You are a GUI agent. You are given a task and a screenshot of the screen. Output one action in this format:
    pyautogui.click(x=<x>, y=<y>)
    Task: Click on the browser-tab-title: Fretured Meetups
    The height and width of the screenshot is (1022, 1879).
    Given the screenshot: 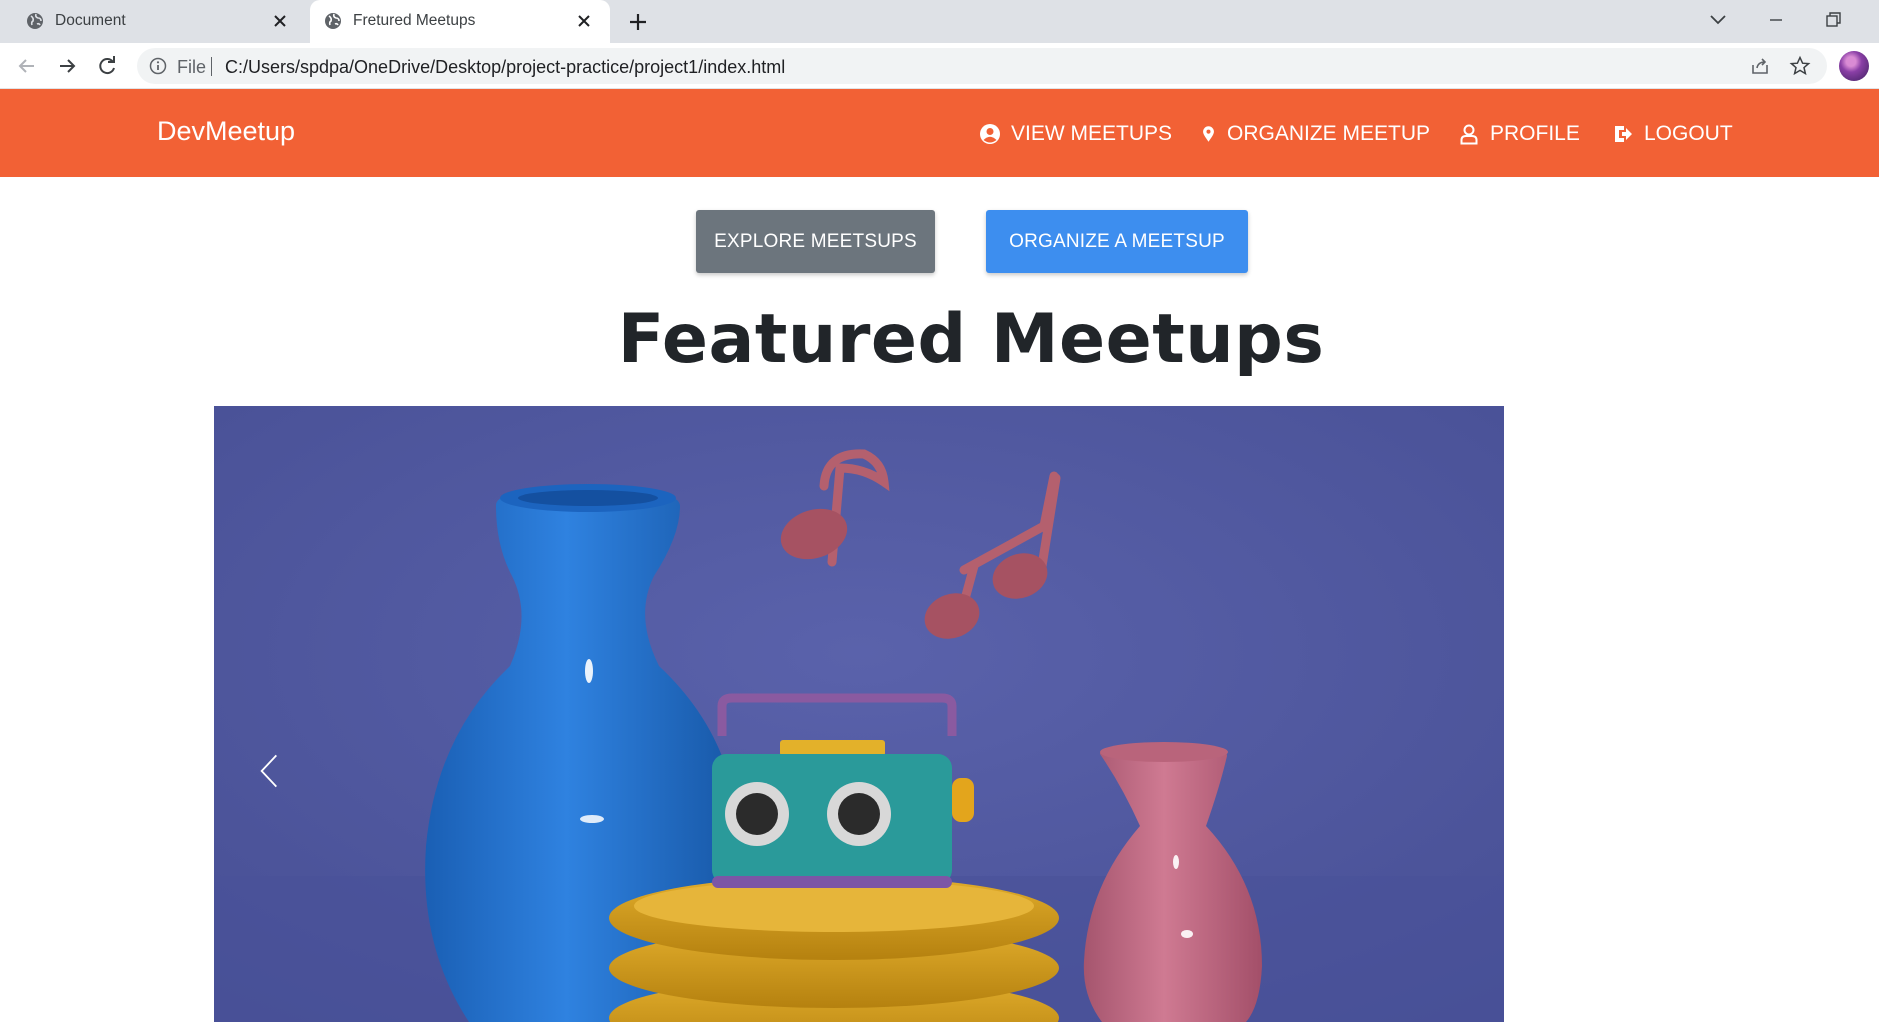 What is the action you would take?
    pyautogui.click(x=414, y=20)
    